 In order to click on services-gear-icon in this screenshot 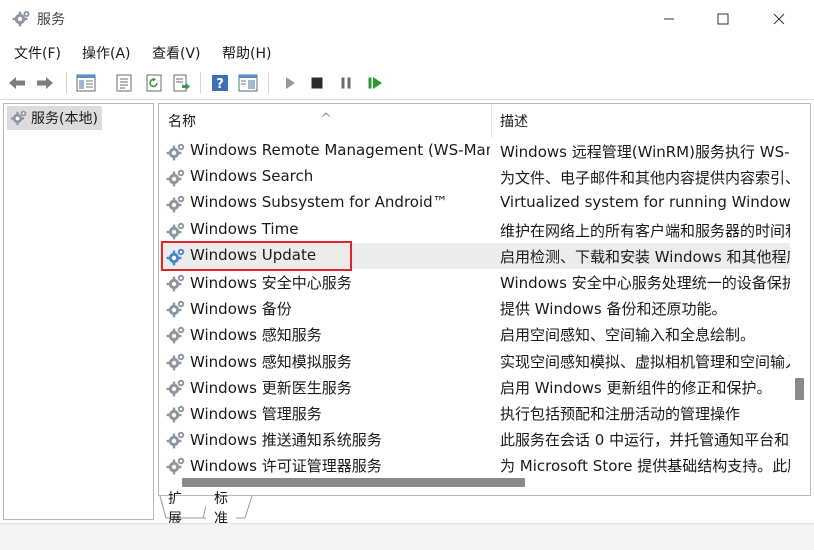, I will do `click(19, 120)`.